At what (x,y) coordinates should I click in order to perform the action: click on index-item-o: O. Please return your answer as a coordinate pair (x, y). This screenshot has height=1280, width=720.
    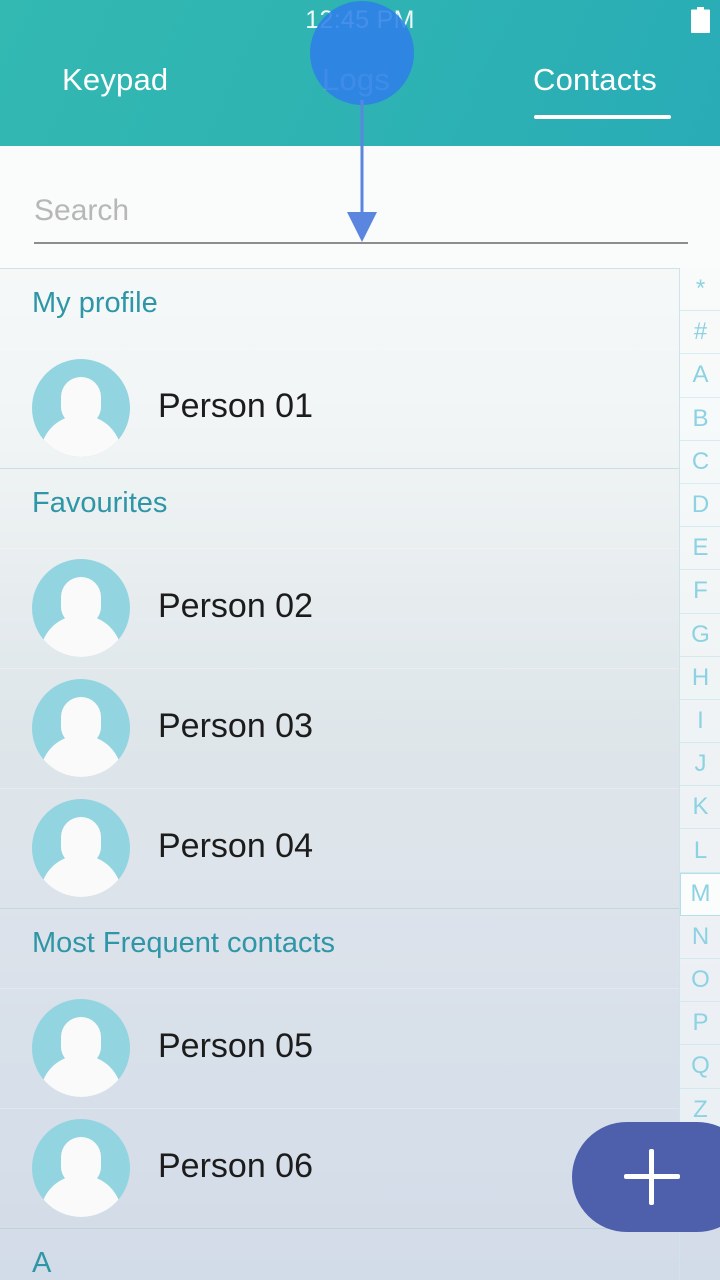
    Looking at the image, I should click on (700, 981).